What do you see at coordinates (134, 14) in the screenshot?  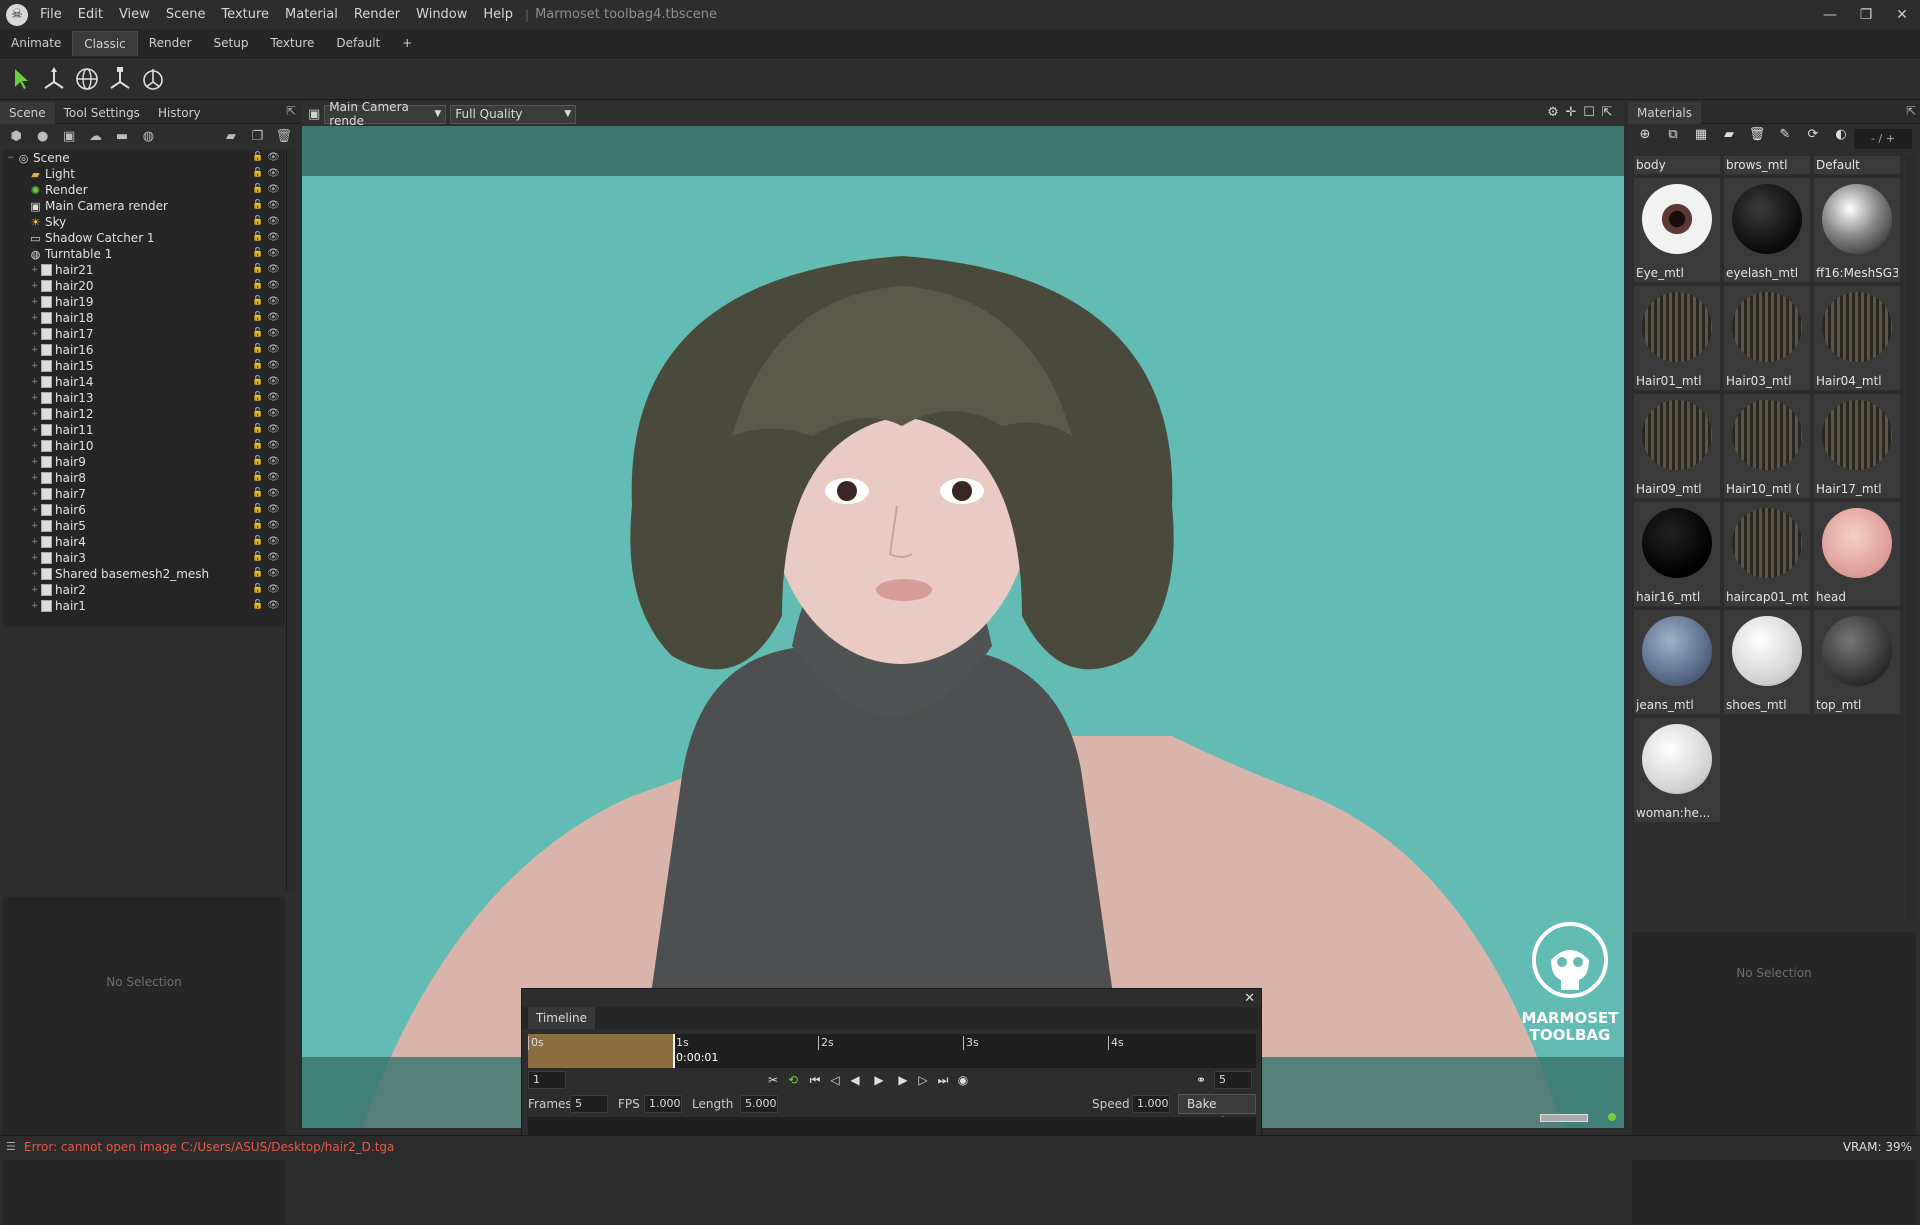 I see `menu-view: View` at bounding box center [134, 14].